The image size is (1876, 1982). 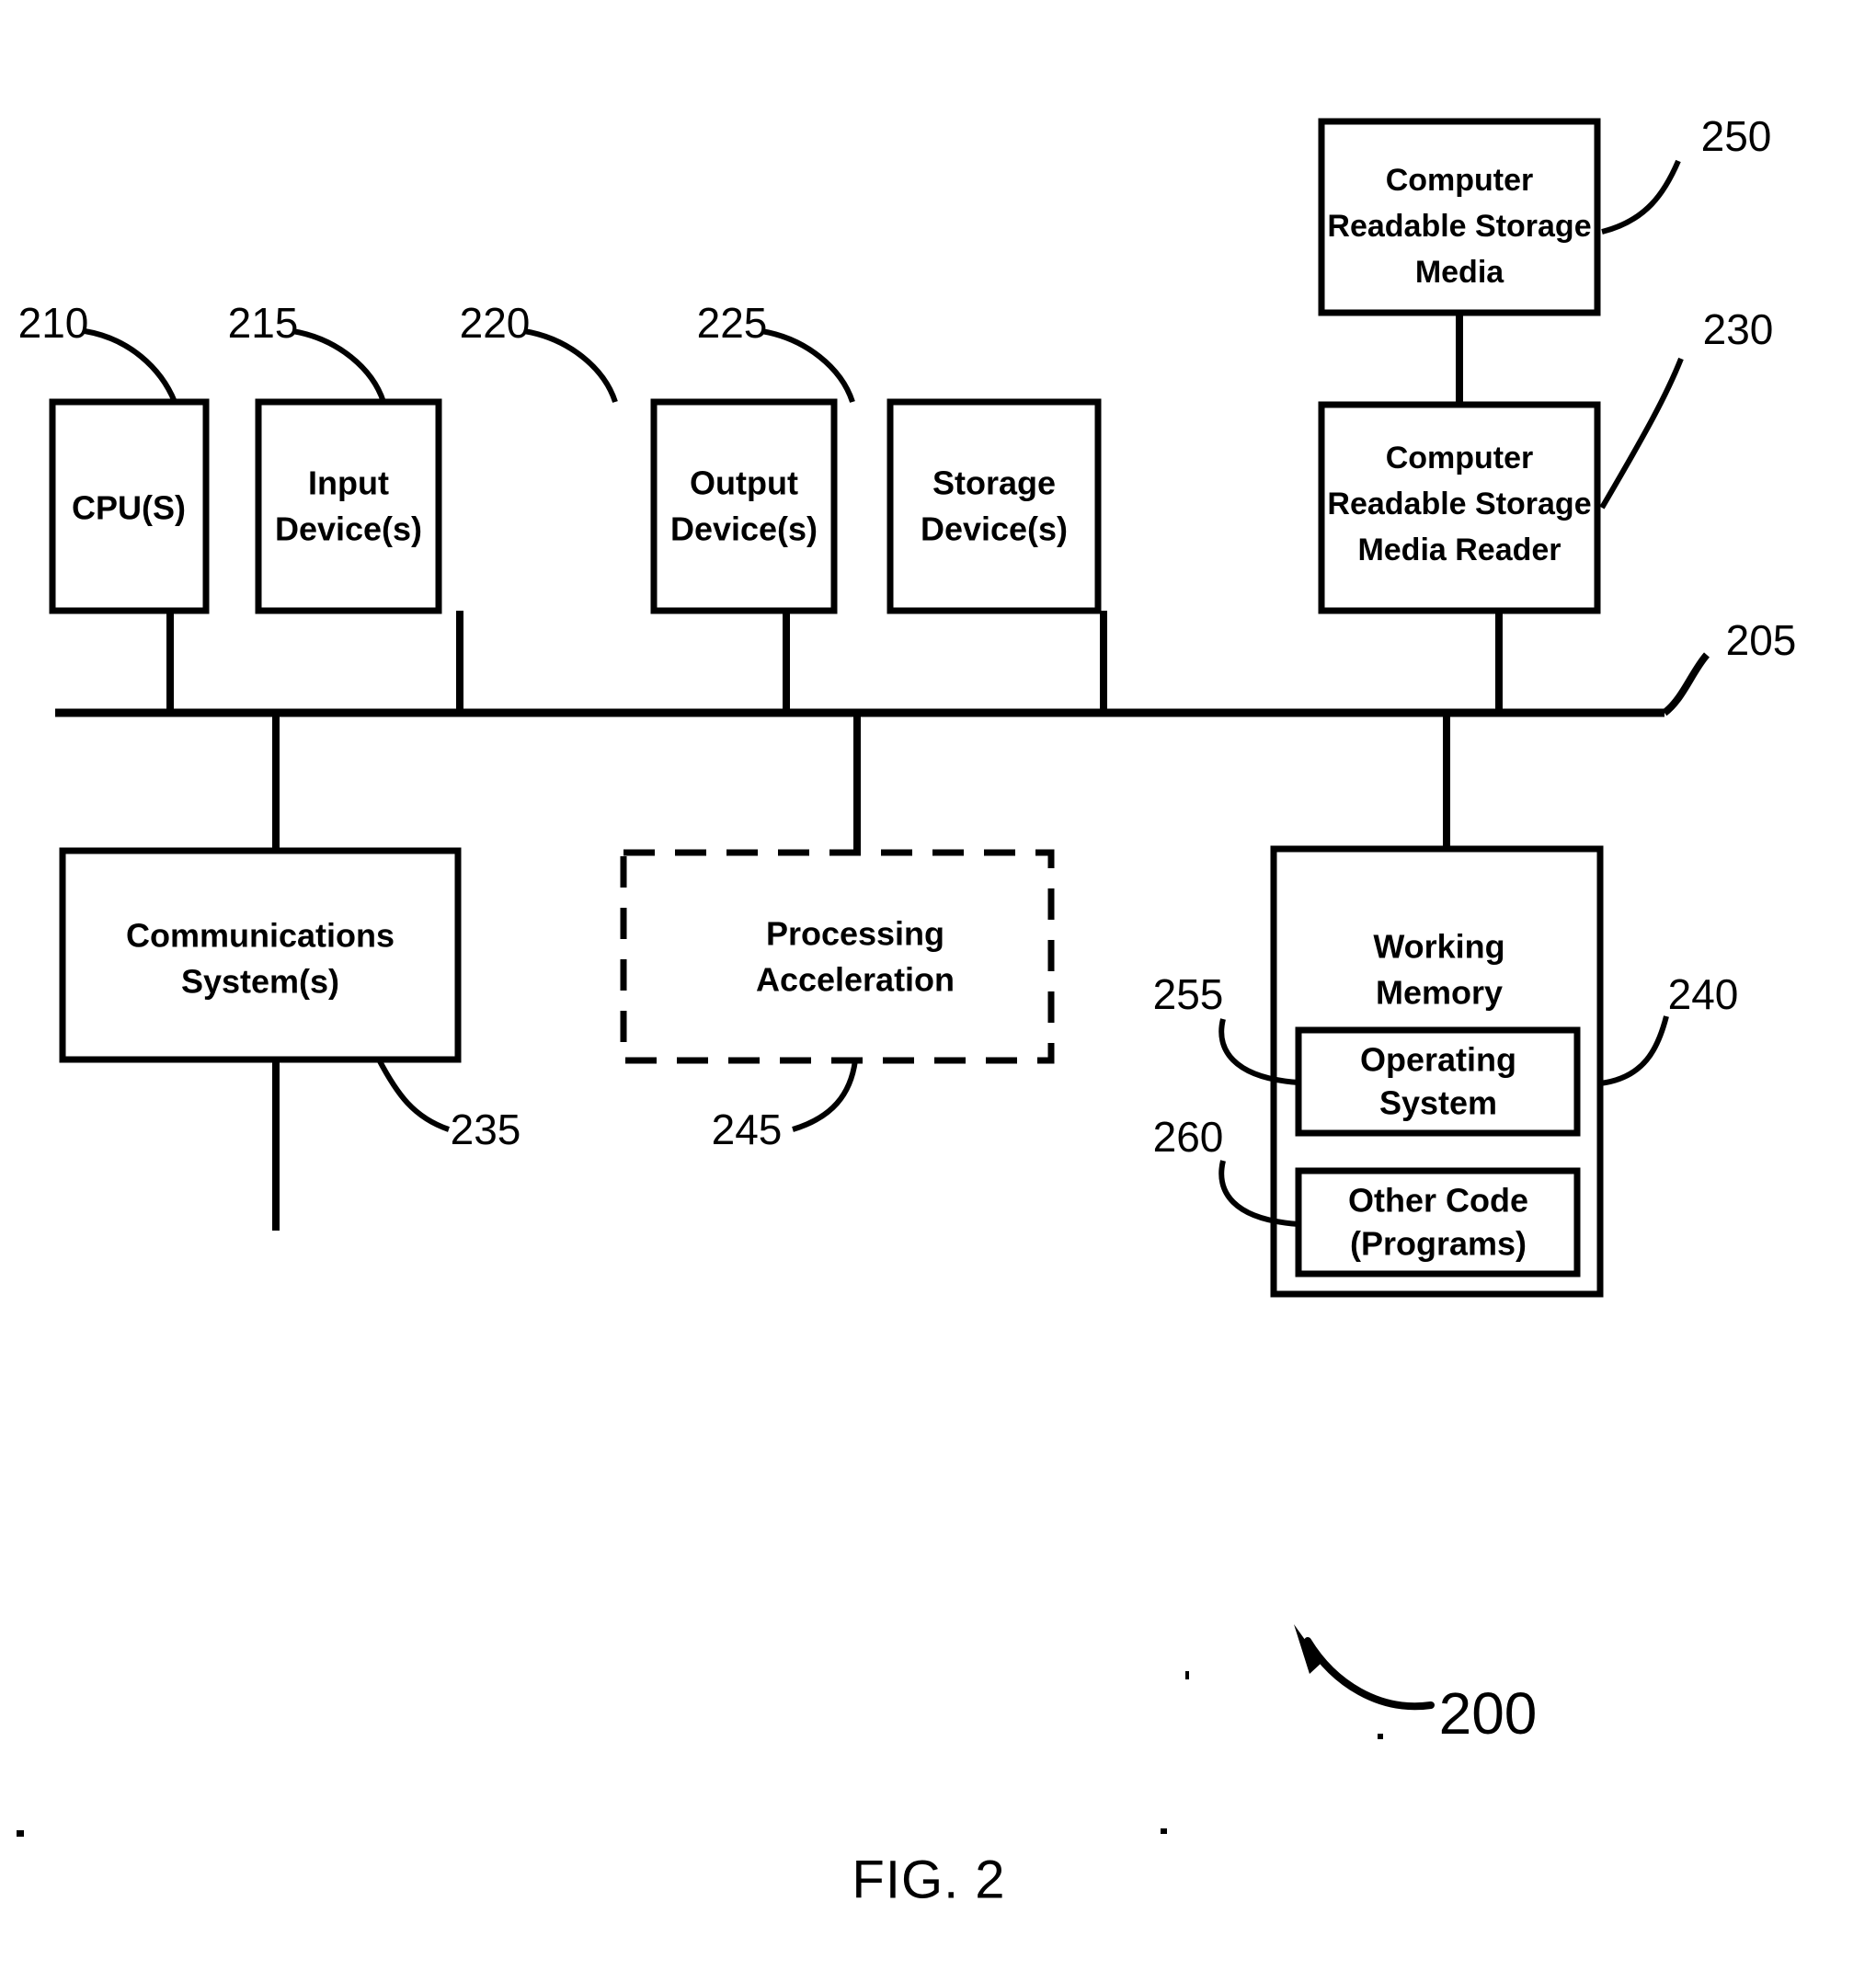 What do you see at coordinates (260, 936) in the screenshot?
I see `comms-label-line1: Communications` at bounding box center [260, 936].